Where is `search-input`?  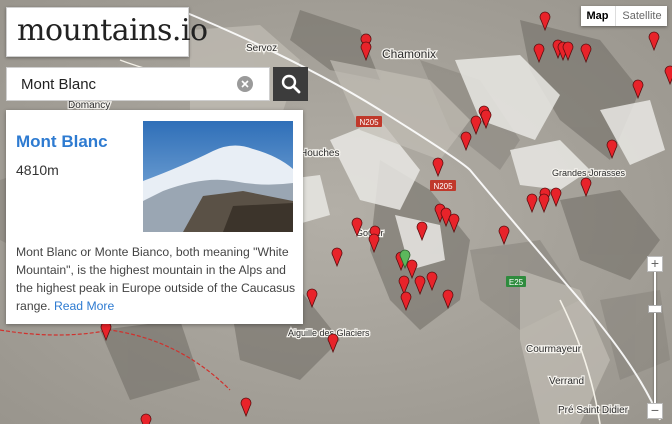
search-input is located at coordinates (138, 84).